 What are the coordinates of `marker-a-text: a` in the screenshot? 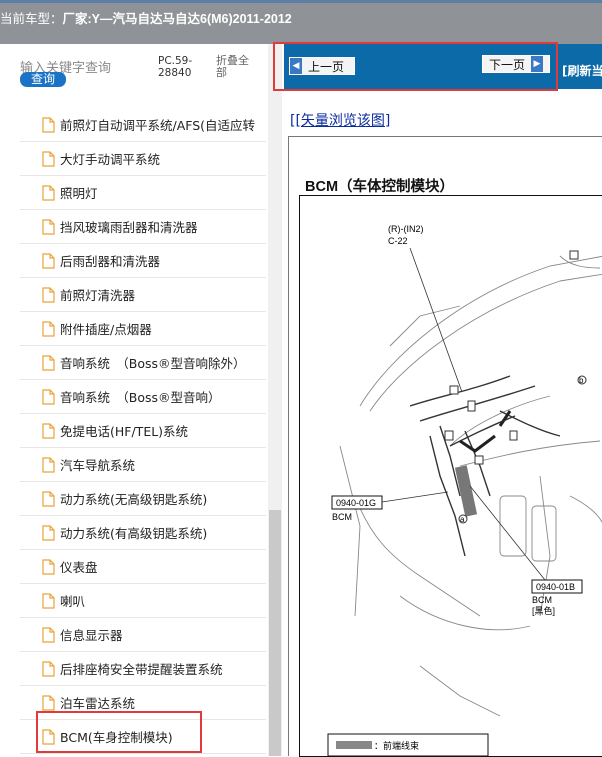 It's located at (462, 519).